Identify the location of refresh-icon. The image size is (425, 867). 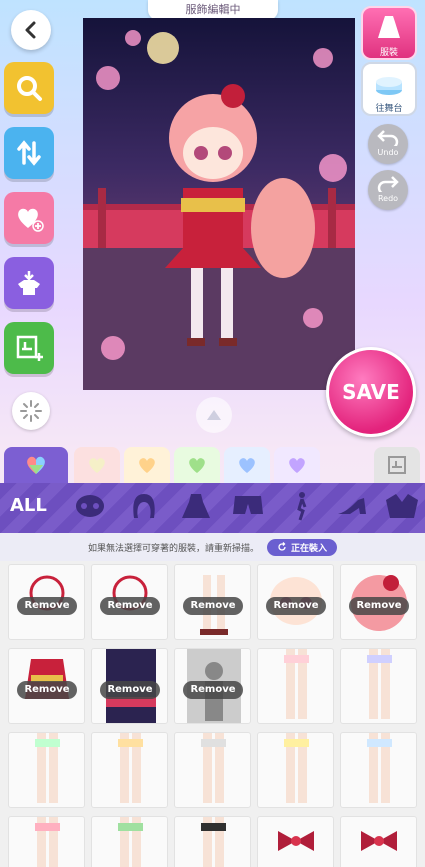
(282, 546).